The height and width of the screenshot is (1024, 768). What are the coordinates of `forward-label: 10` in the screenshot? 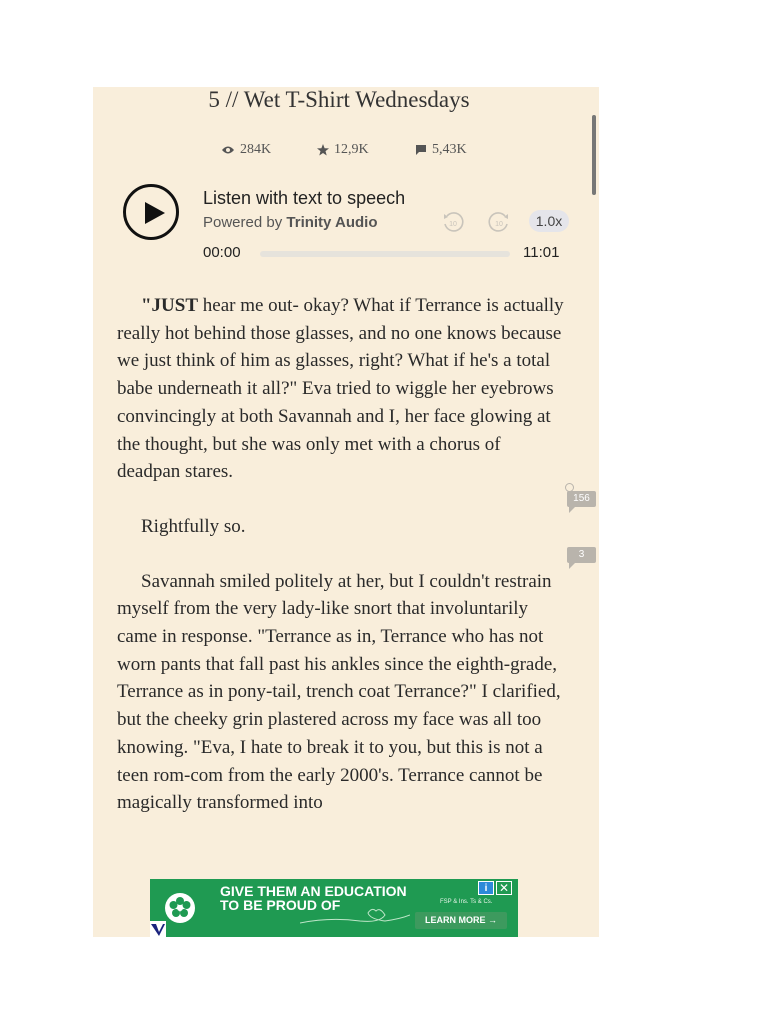 It's located at (499, 224).